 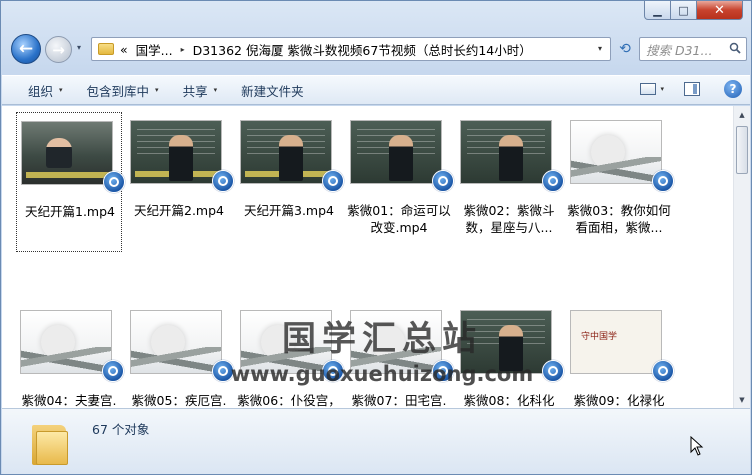 I want to click on help-icon: ?, so click(x=733, y=89).